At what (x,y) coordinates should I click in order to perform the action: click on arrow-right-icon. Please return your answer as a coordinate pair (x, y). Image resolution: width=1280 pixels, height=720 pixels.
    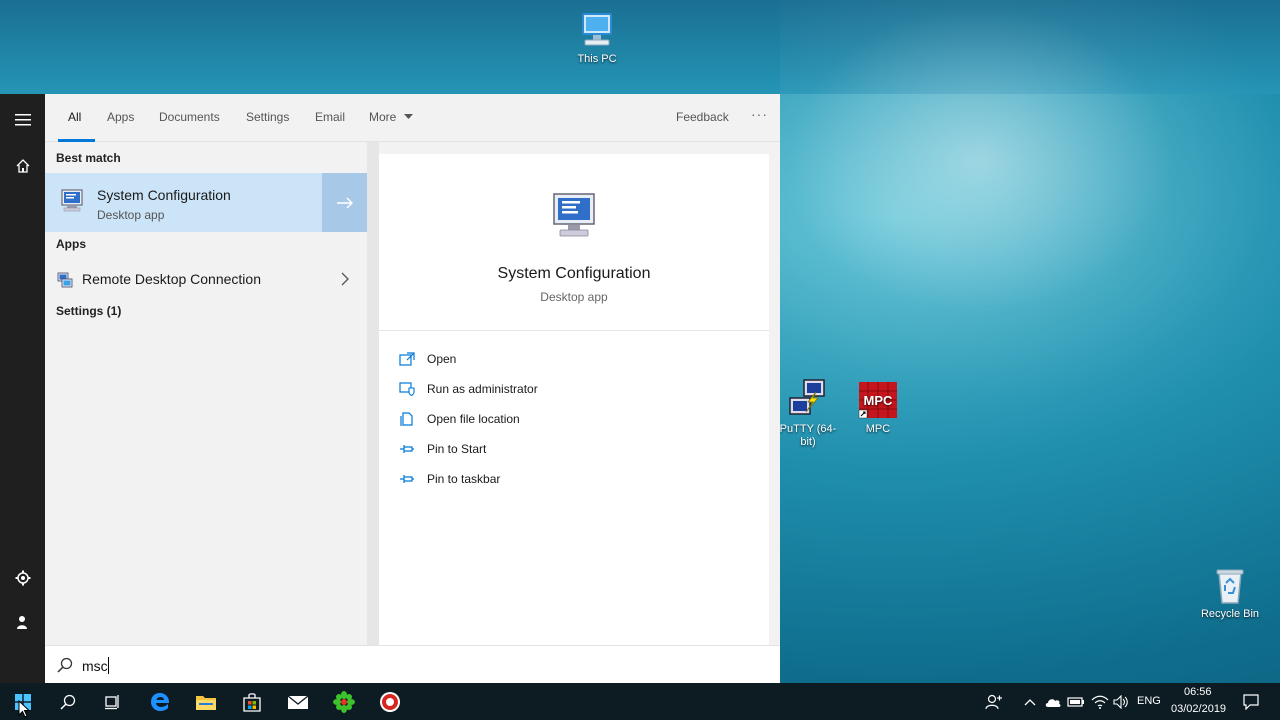
    Looking at the image, I should click on (344, 202).